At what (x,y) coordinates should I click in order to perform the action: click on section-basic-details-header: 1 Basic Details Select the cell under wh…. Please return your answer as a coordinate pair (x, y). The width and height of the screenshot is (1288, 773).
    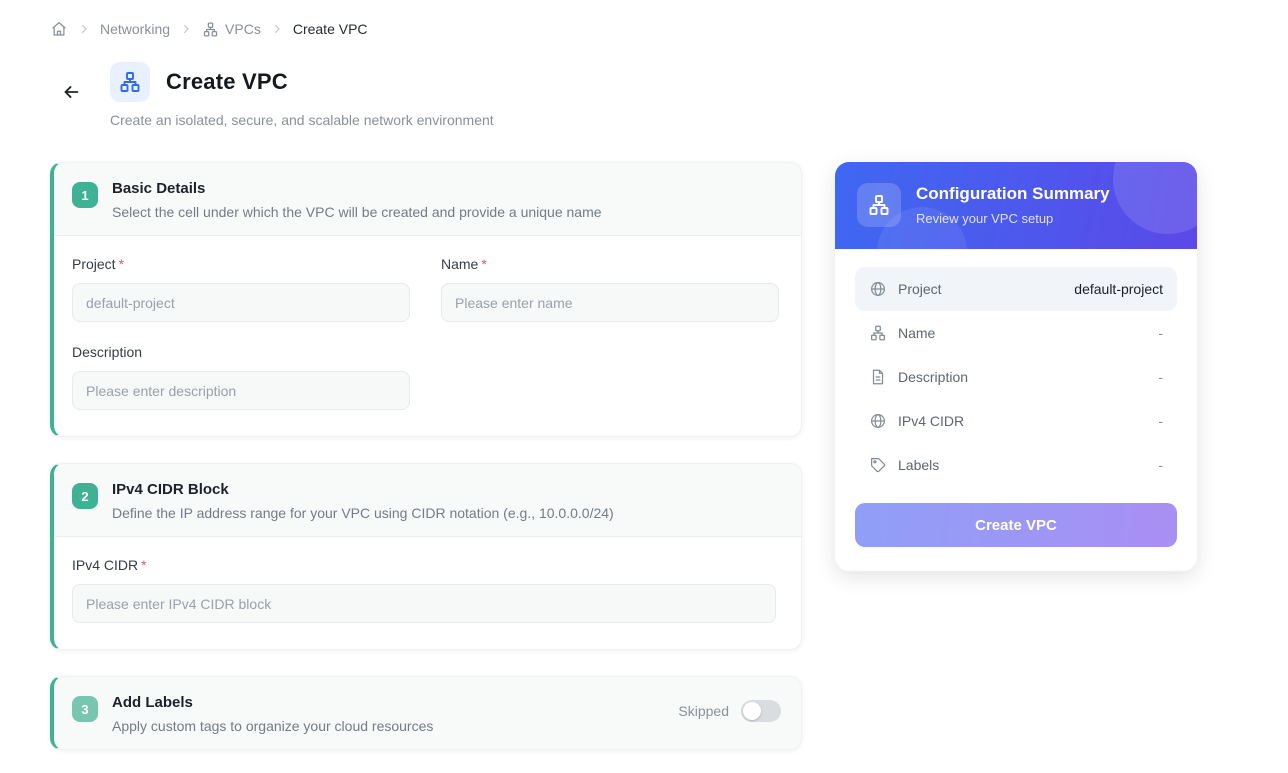
    Looking at the image, I should click on (427, 199).